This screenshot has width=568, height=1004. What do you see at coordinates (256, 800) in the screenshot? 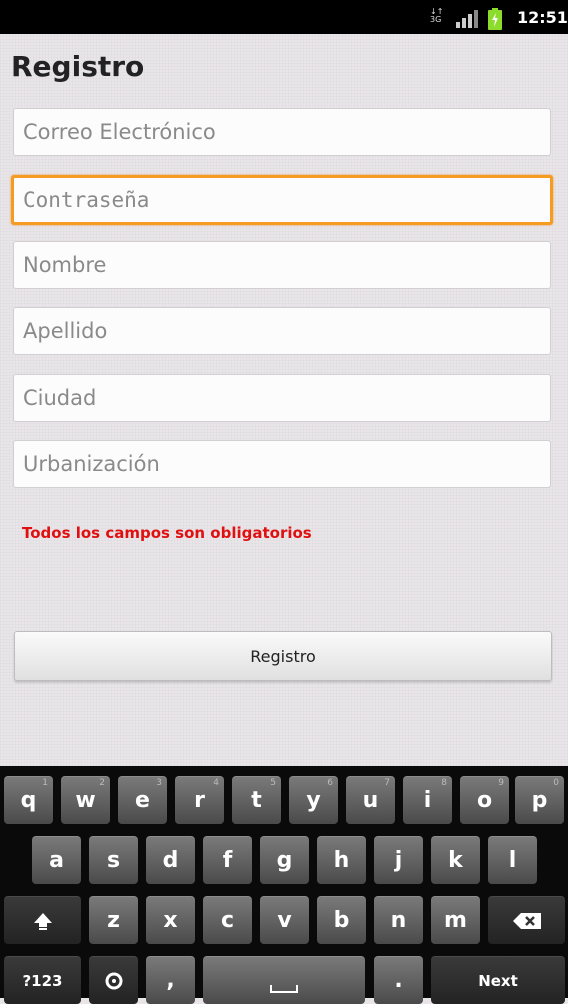
I see `key-t: t5` at bounding box center [256, 800].